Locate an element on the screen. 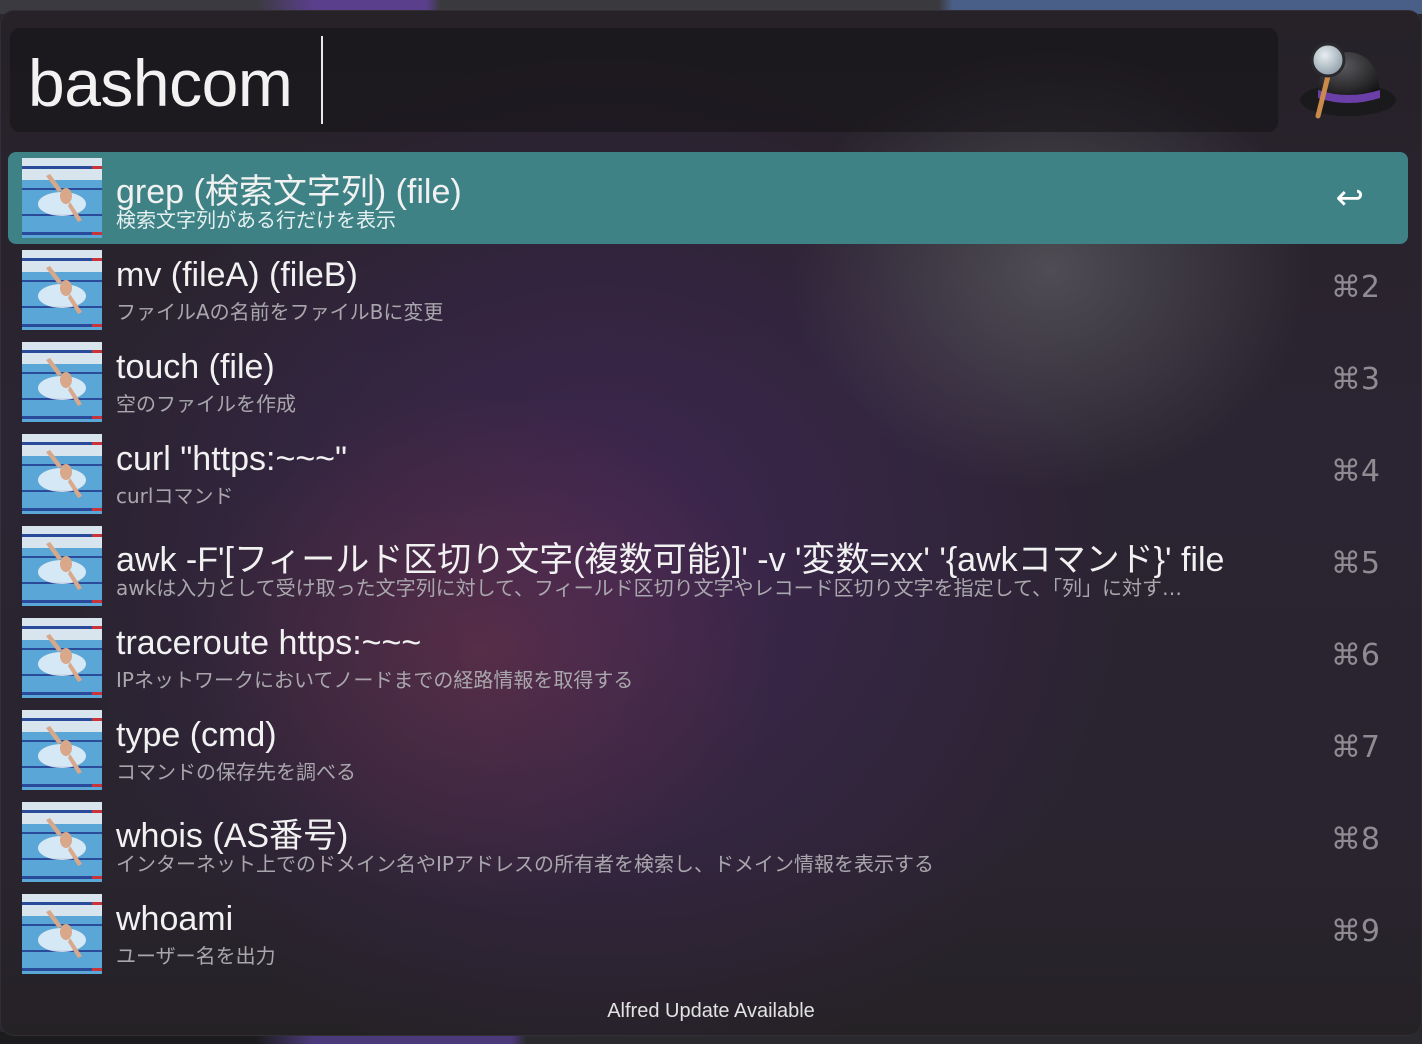  result-row: grep (検索文字列) (file) 検索文字列がある行だけを表示 ↩ is located at coordinates (708, 198).